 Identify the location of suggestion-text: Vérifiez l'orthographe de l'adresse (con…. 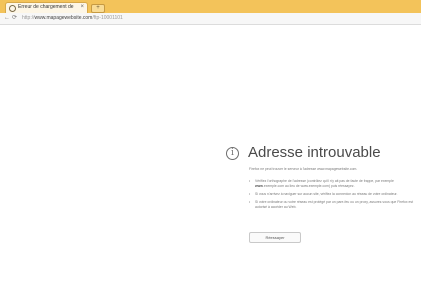
(324, 181).